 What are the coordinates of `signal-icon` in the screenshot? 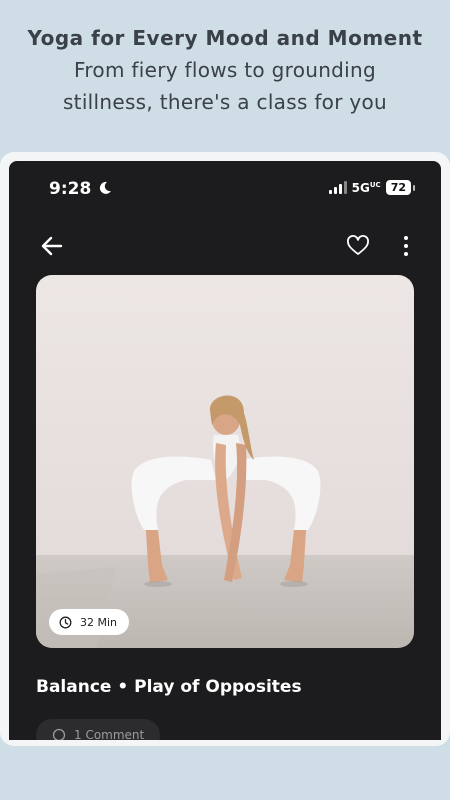 It's located at (337, 187).